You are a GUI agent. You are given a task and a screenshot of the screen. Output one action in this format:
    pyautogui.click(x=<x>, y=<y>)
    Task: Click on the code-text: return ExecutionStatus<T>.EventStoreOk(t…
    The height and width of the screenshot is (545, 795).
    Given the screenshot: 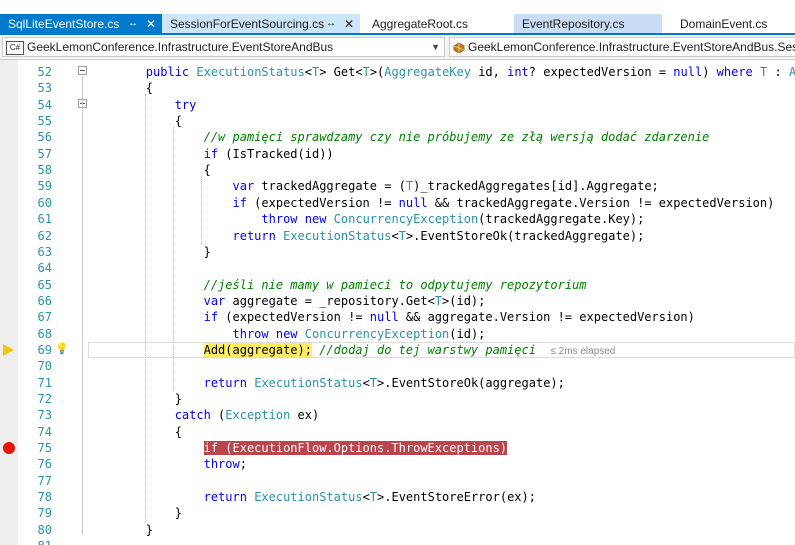 What is the action you would take?
    pyautogui.click(x=438, y=235)
    